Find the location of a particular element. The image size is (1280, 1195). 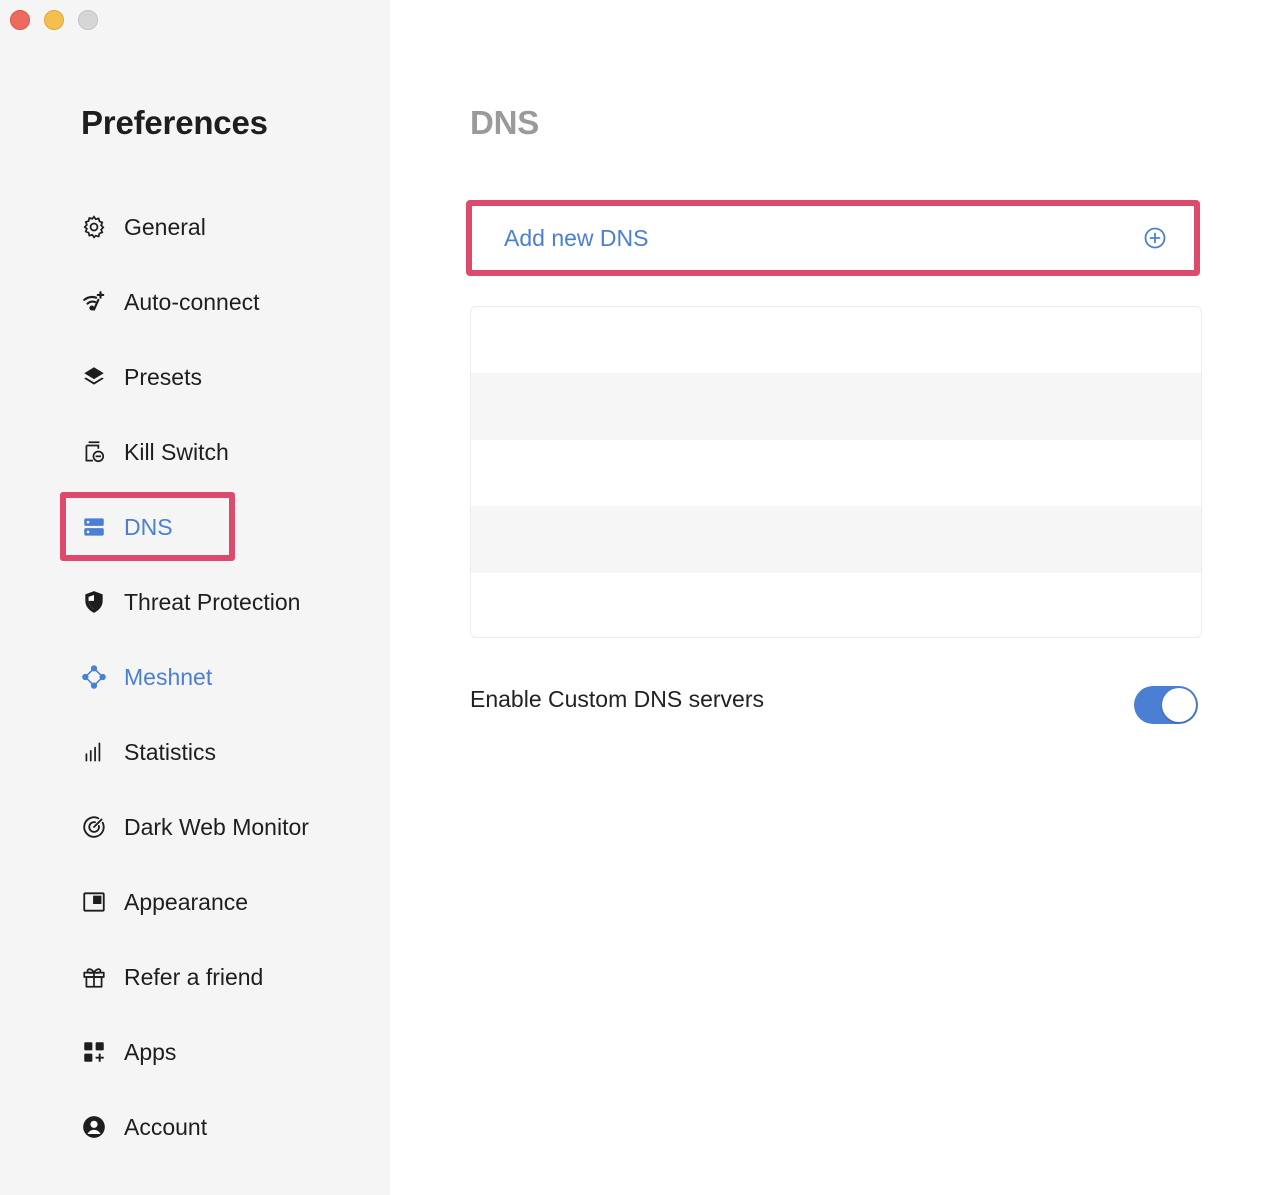

apps-grid-icon is located at coordinates (94, 1052).